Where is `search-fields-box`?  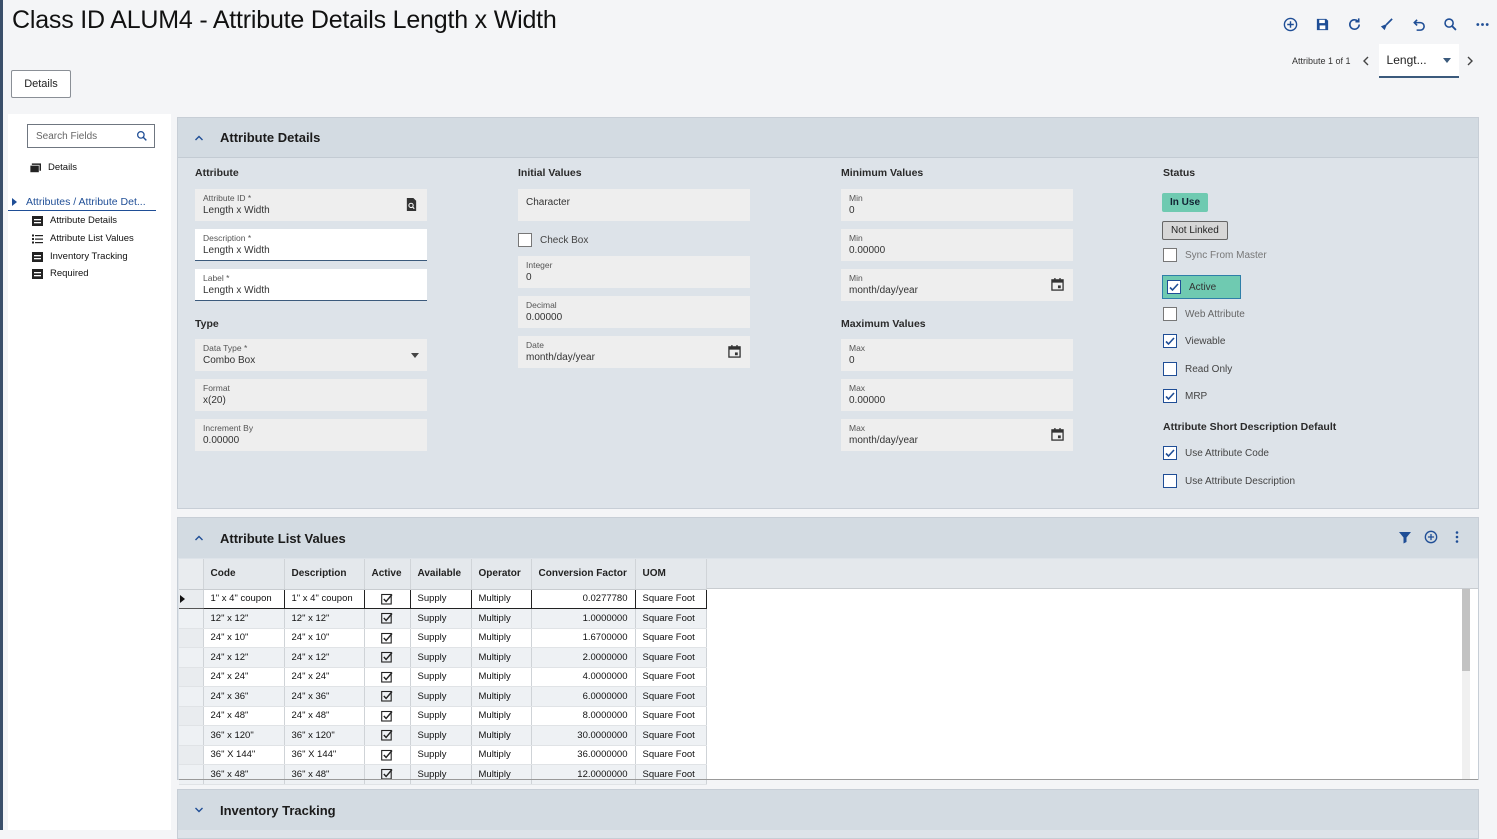 search-fields-box is located at coordinates (91, 136).